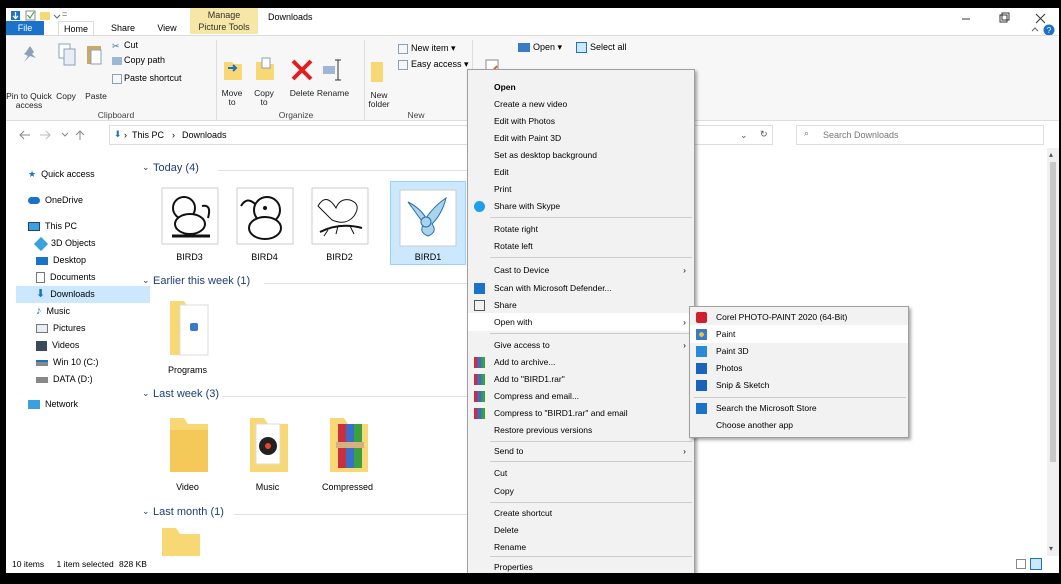  I want to click on open-with-photos: Photos, so click(799, 368).